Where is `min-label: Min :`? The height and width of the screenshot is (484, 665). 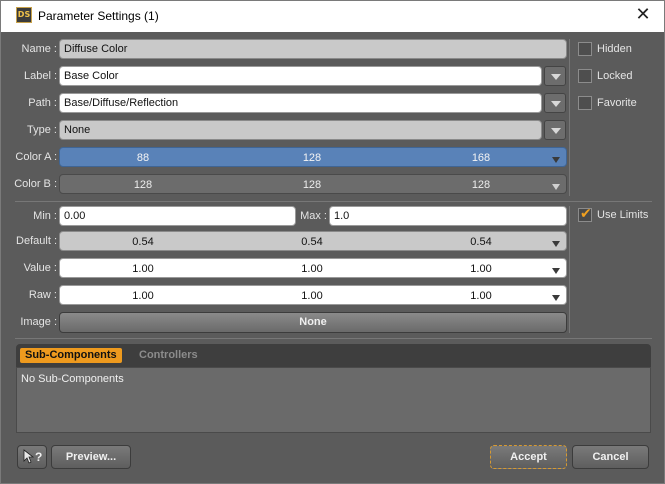 min-label: Min : is located at coordinates (45, 216).